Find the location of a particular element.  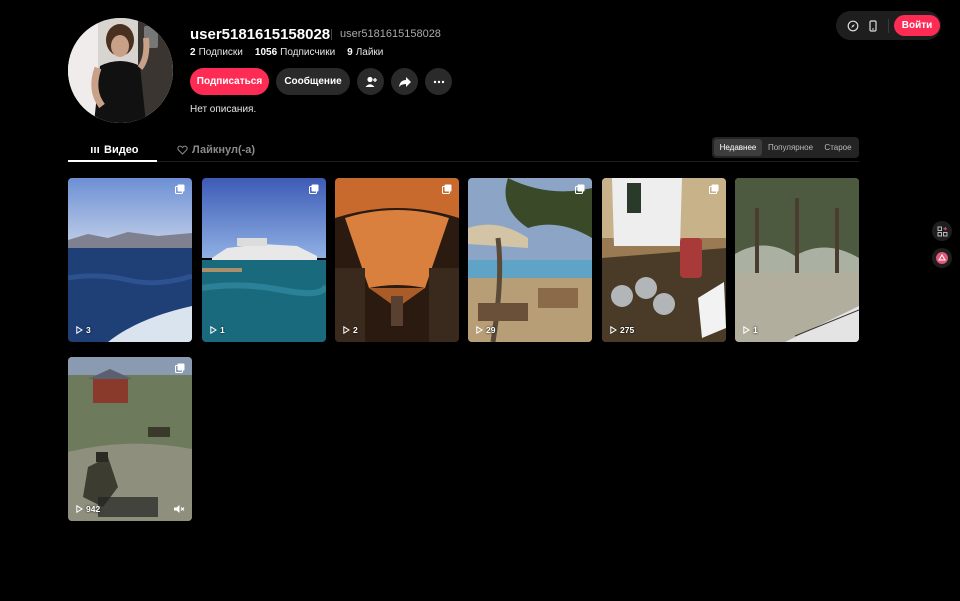

video-card: 29 is located at coordinates (530, 260).